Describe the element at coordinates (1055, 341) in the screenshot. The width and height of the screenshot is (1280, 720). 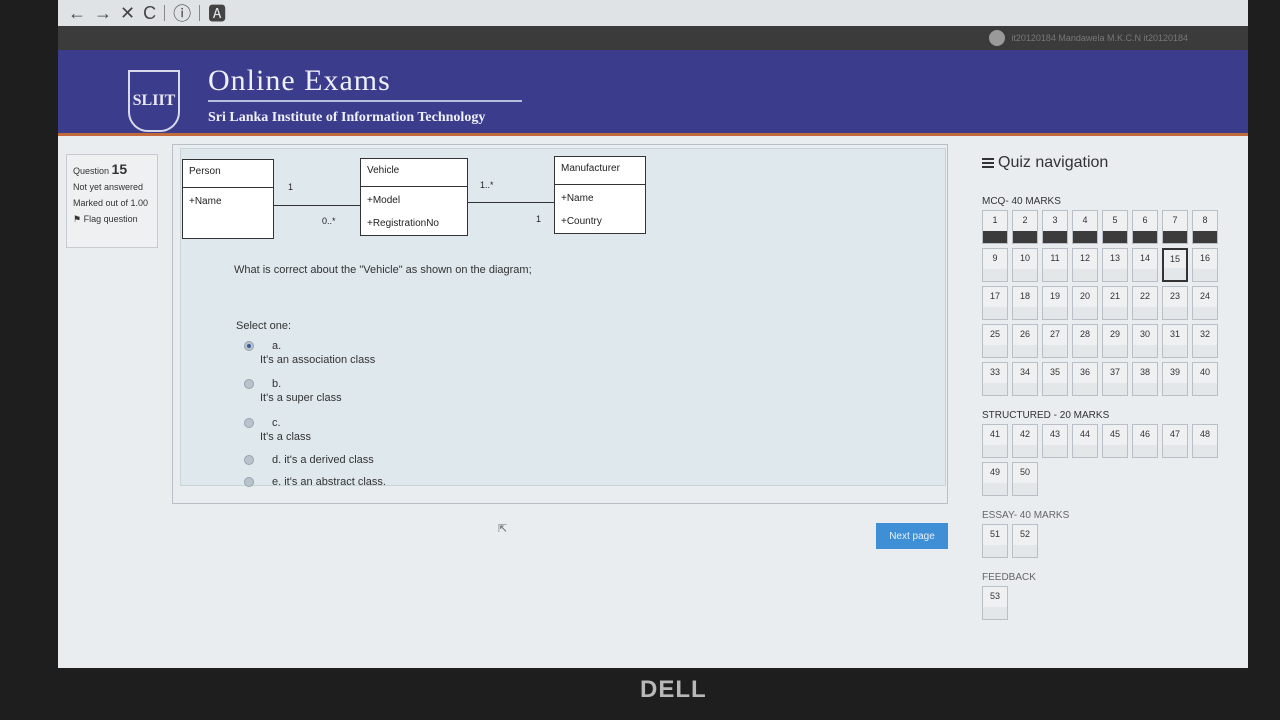
I see `nav-question-button: 27` at that location.